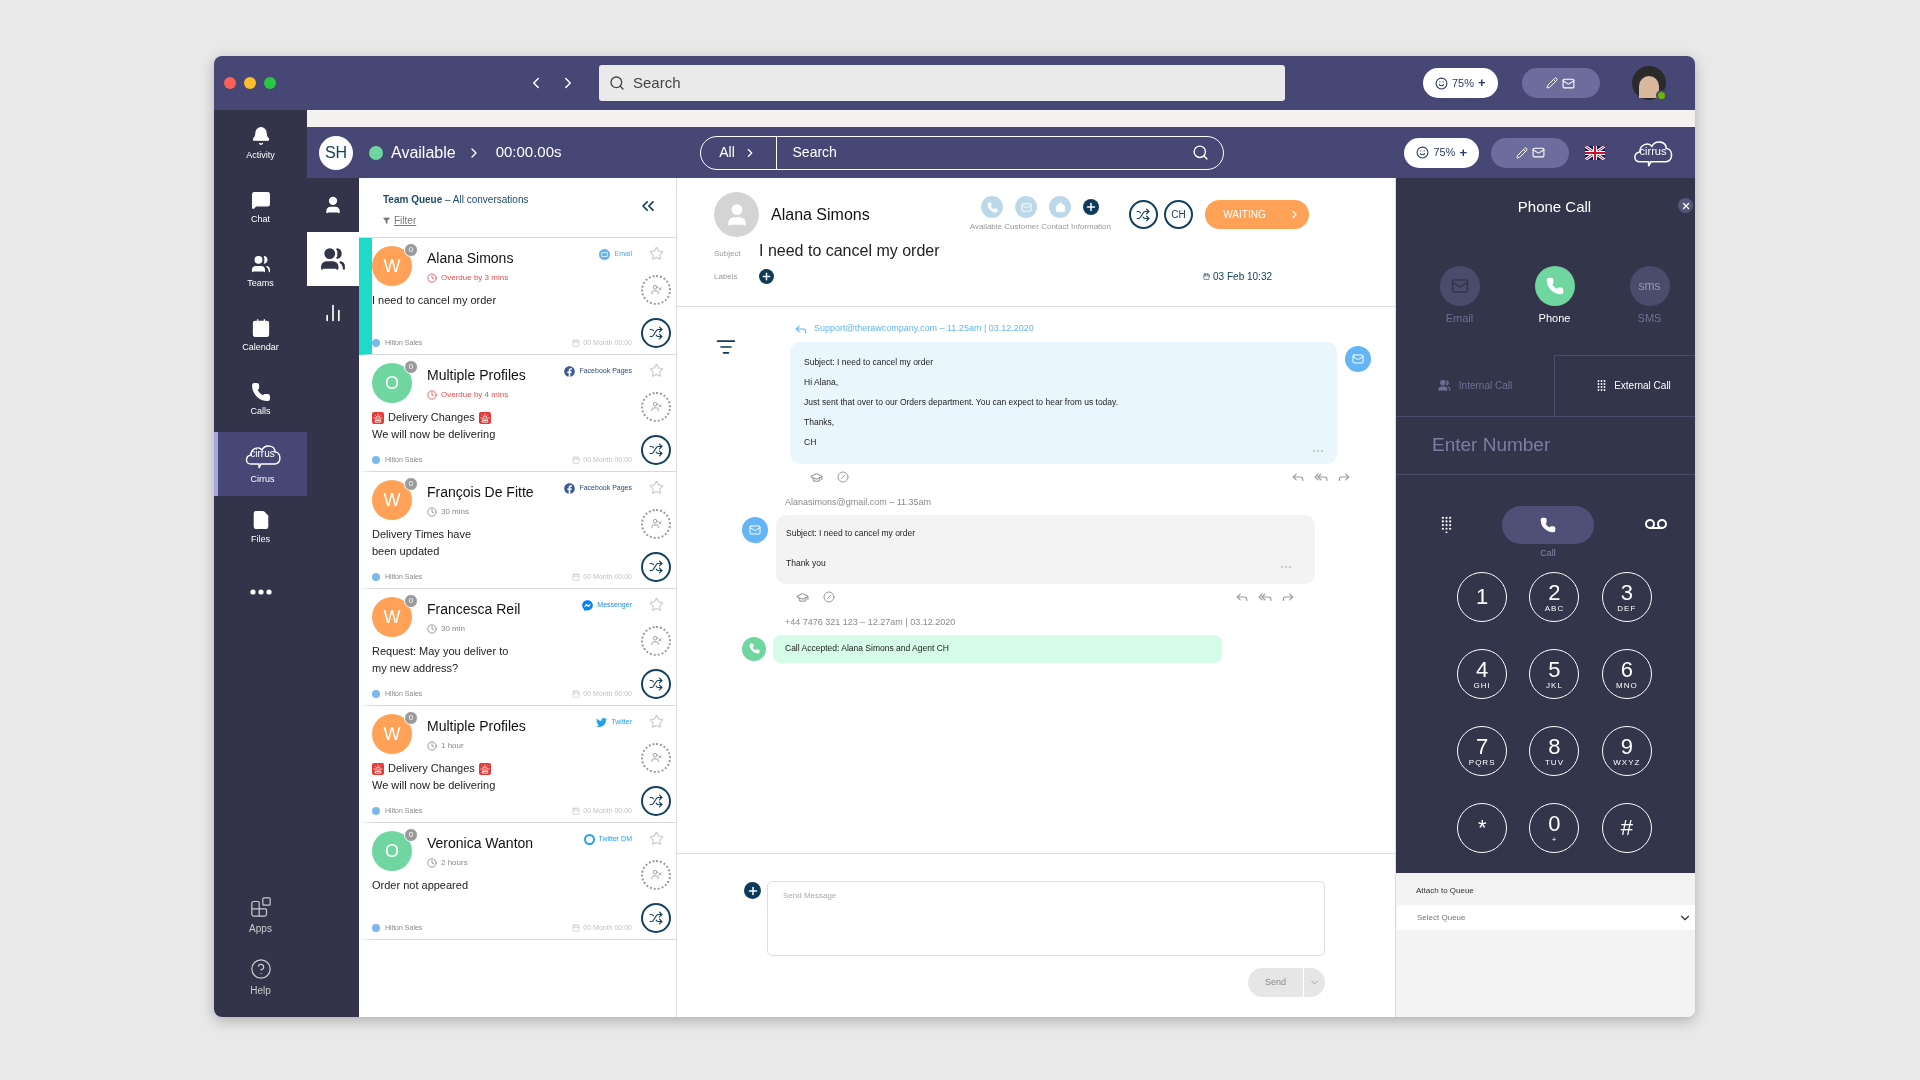  What do you see at coordinates (924, 329) in the screenshot?
I see `message-meta: Support@therawcompany.com – 11.25am | 03.12.2020` at bounding box center [924, 329].